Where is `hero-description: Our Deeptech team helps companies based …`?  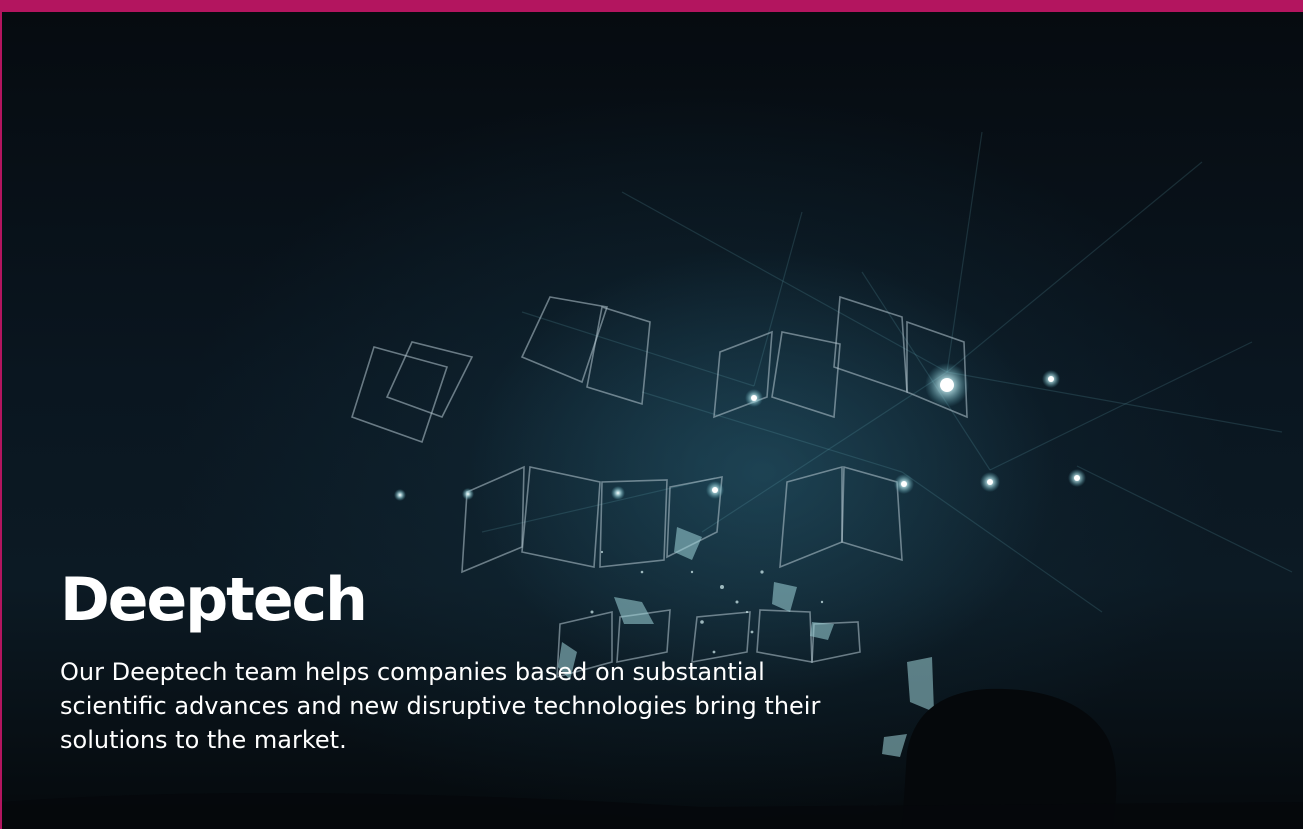 hero-description: Our Deeptech team helps companies based … is located at coordinates (440, 706).